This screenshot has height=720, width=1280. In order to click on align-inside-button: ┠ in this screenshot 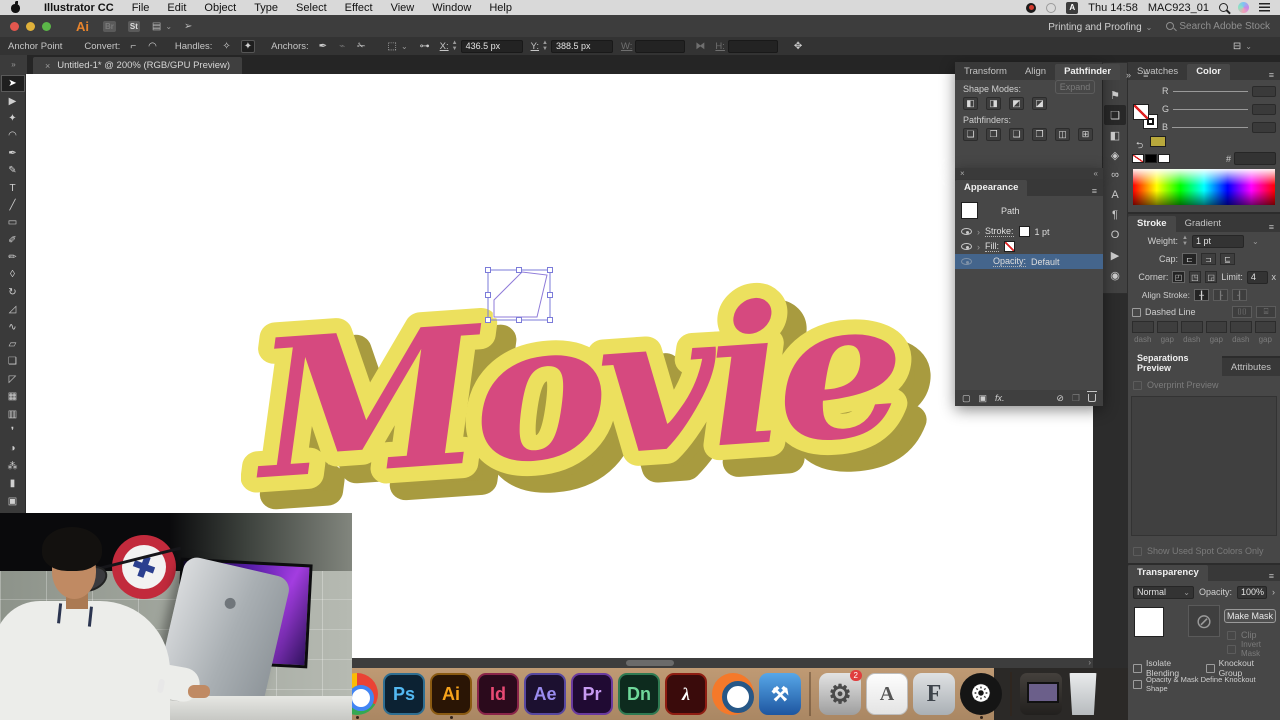, I will do `click(1220, 295)`.